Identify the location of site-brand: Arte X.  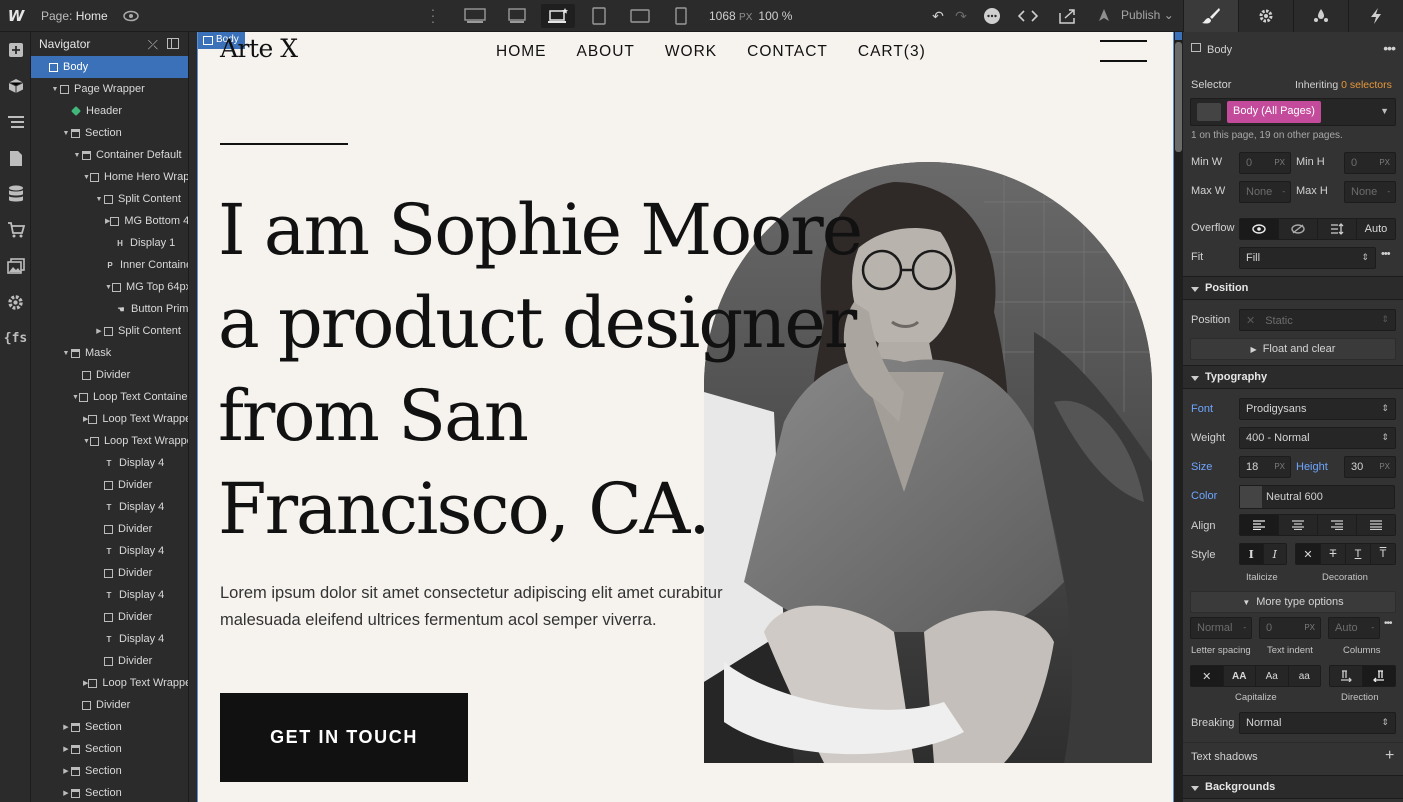
(259, 48).